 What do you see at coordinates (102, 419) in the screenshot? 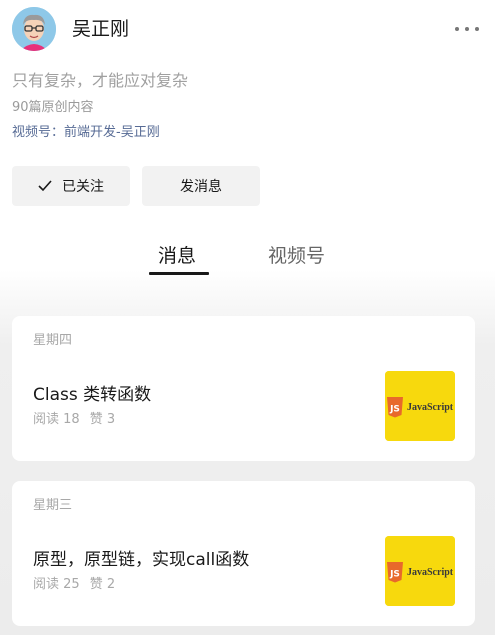
I see `post-likes: 赞 3` at bounding box center [102, 419].